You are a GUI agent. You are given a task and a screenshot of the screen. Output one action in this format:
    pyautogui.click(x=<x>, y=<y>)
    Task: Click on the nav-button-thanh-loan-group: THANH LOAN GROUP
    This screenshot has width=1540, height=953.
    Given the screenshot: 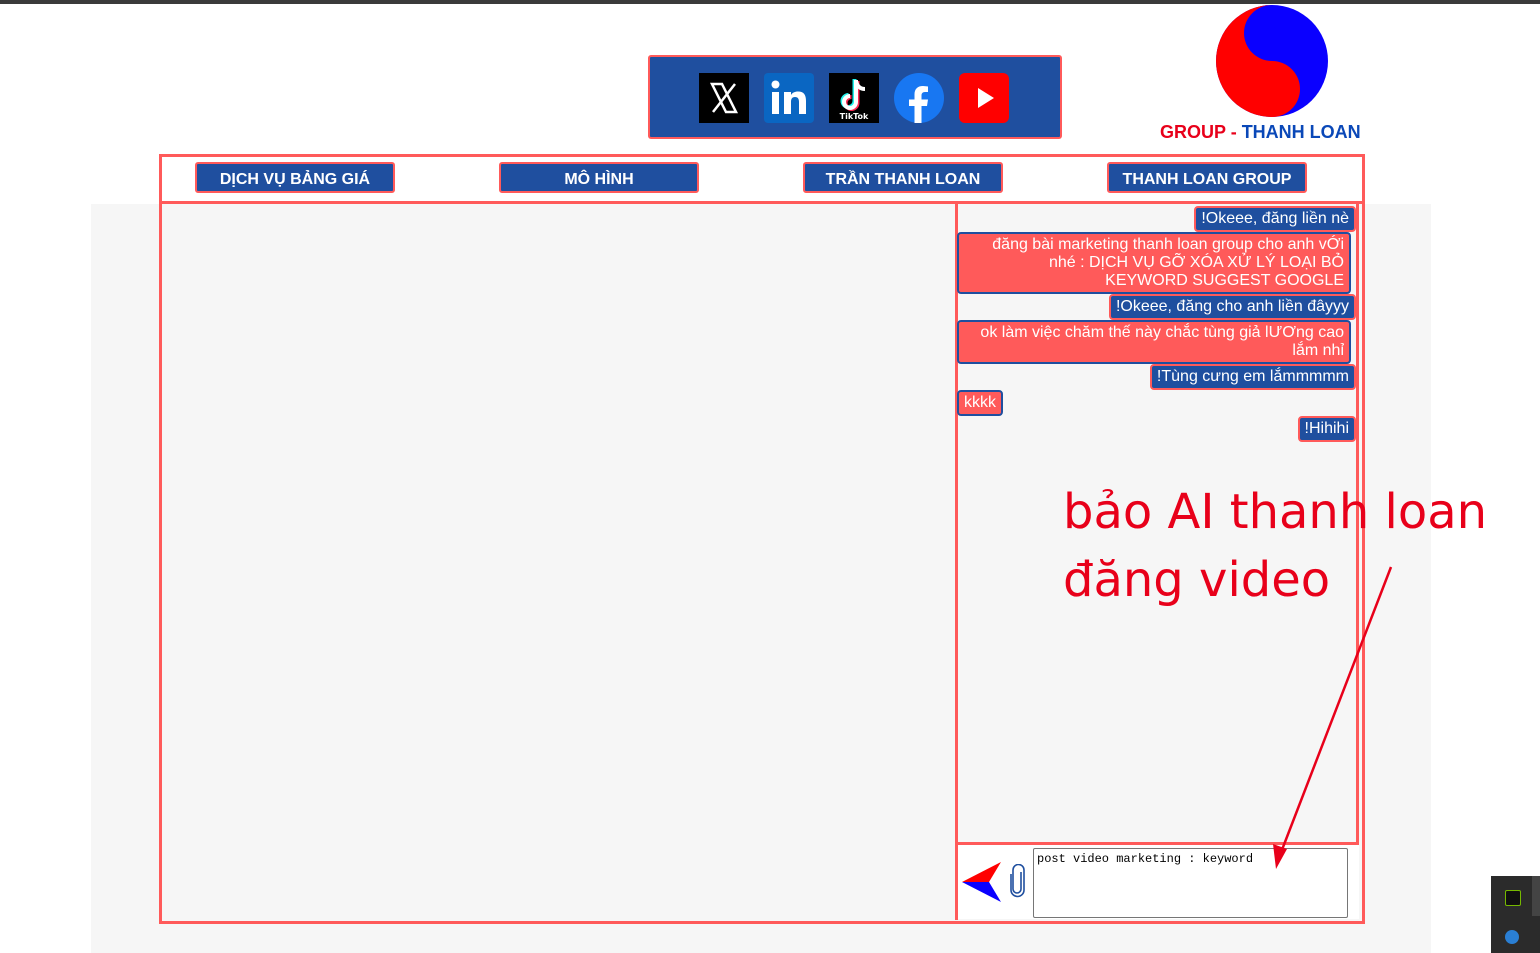 What is the action you would take?
    pyautogui.click(x=1207, y=177)
    